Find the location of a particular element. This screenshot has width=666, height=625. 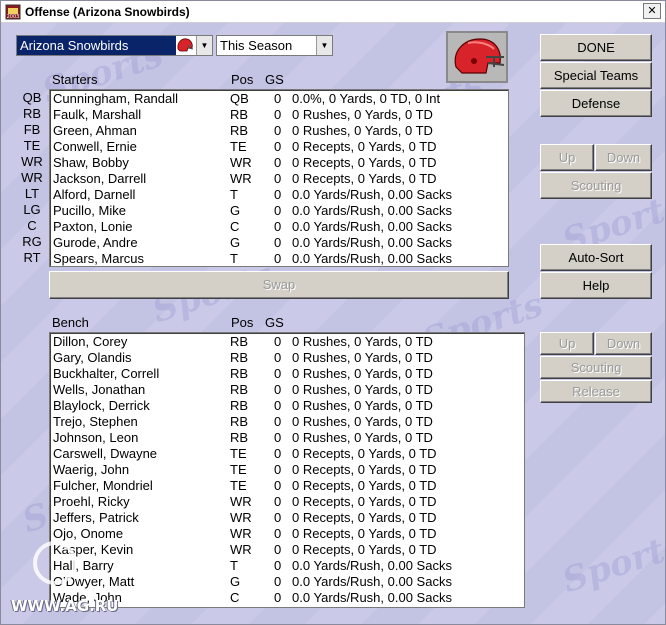

player-name: Dillon, Corey is located at coordinates (90, 341).